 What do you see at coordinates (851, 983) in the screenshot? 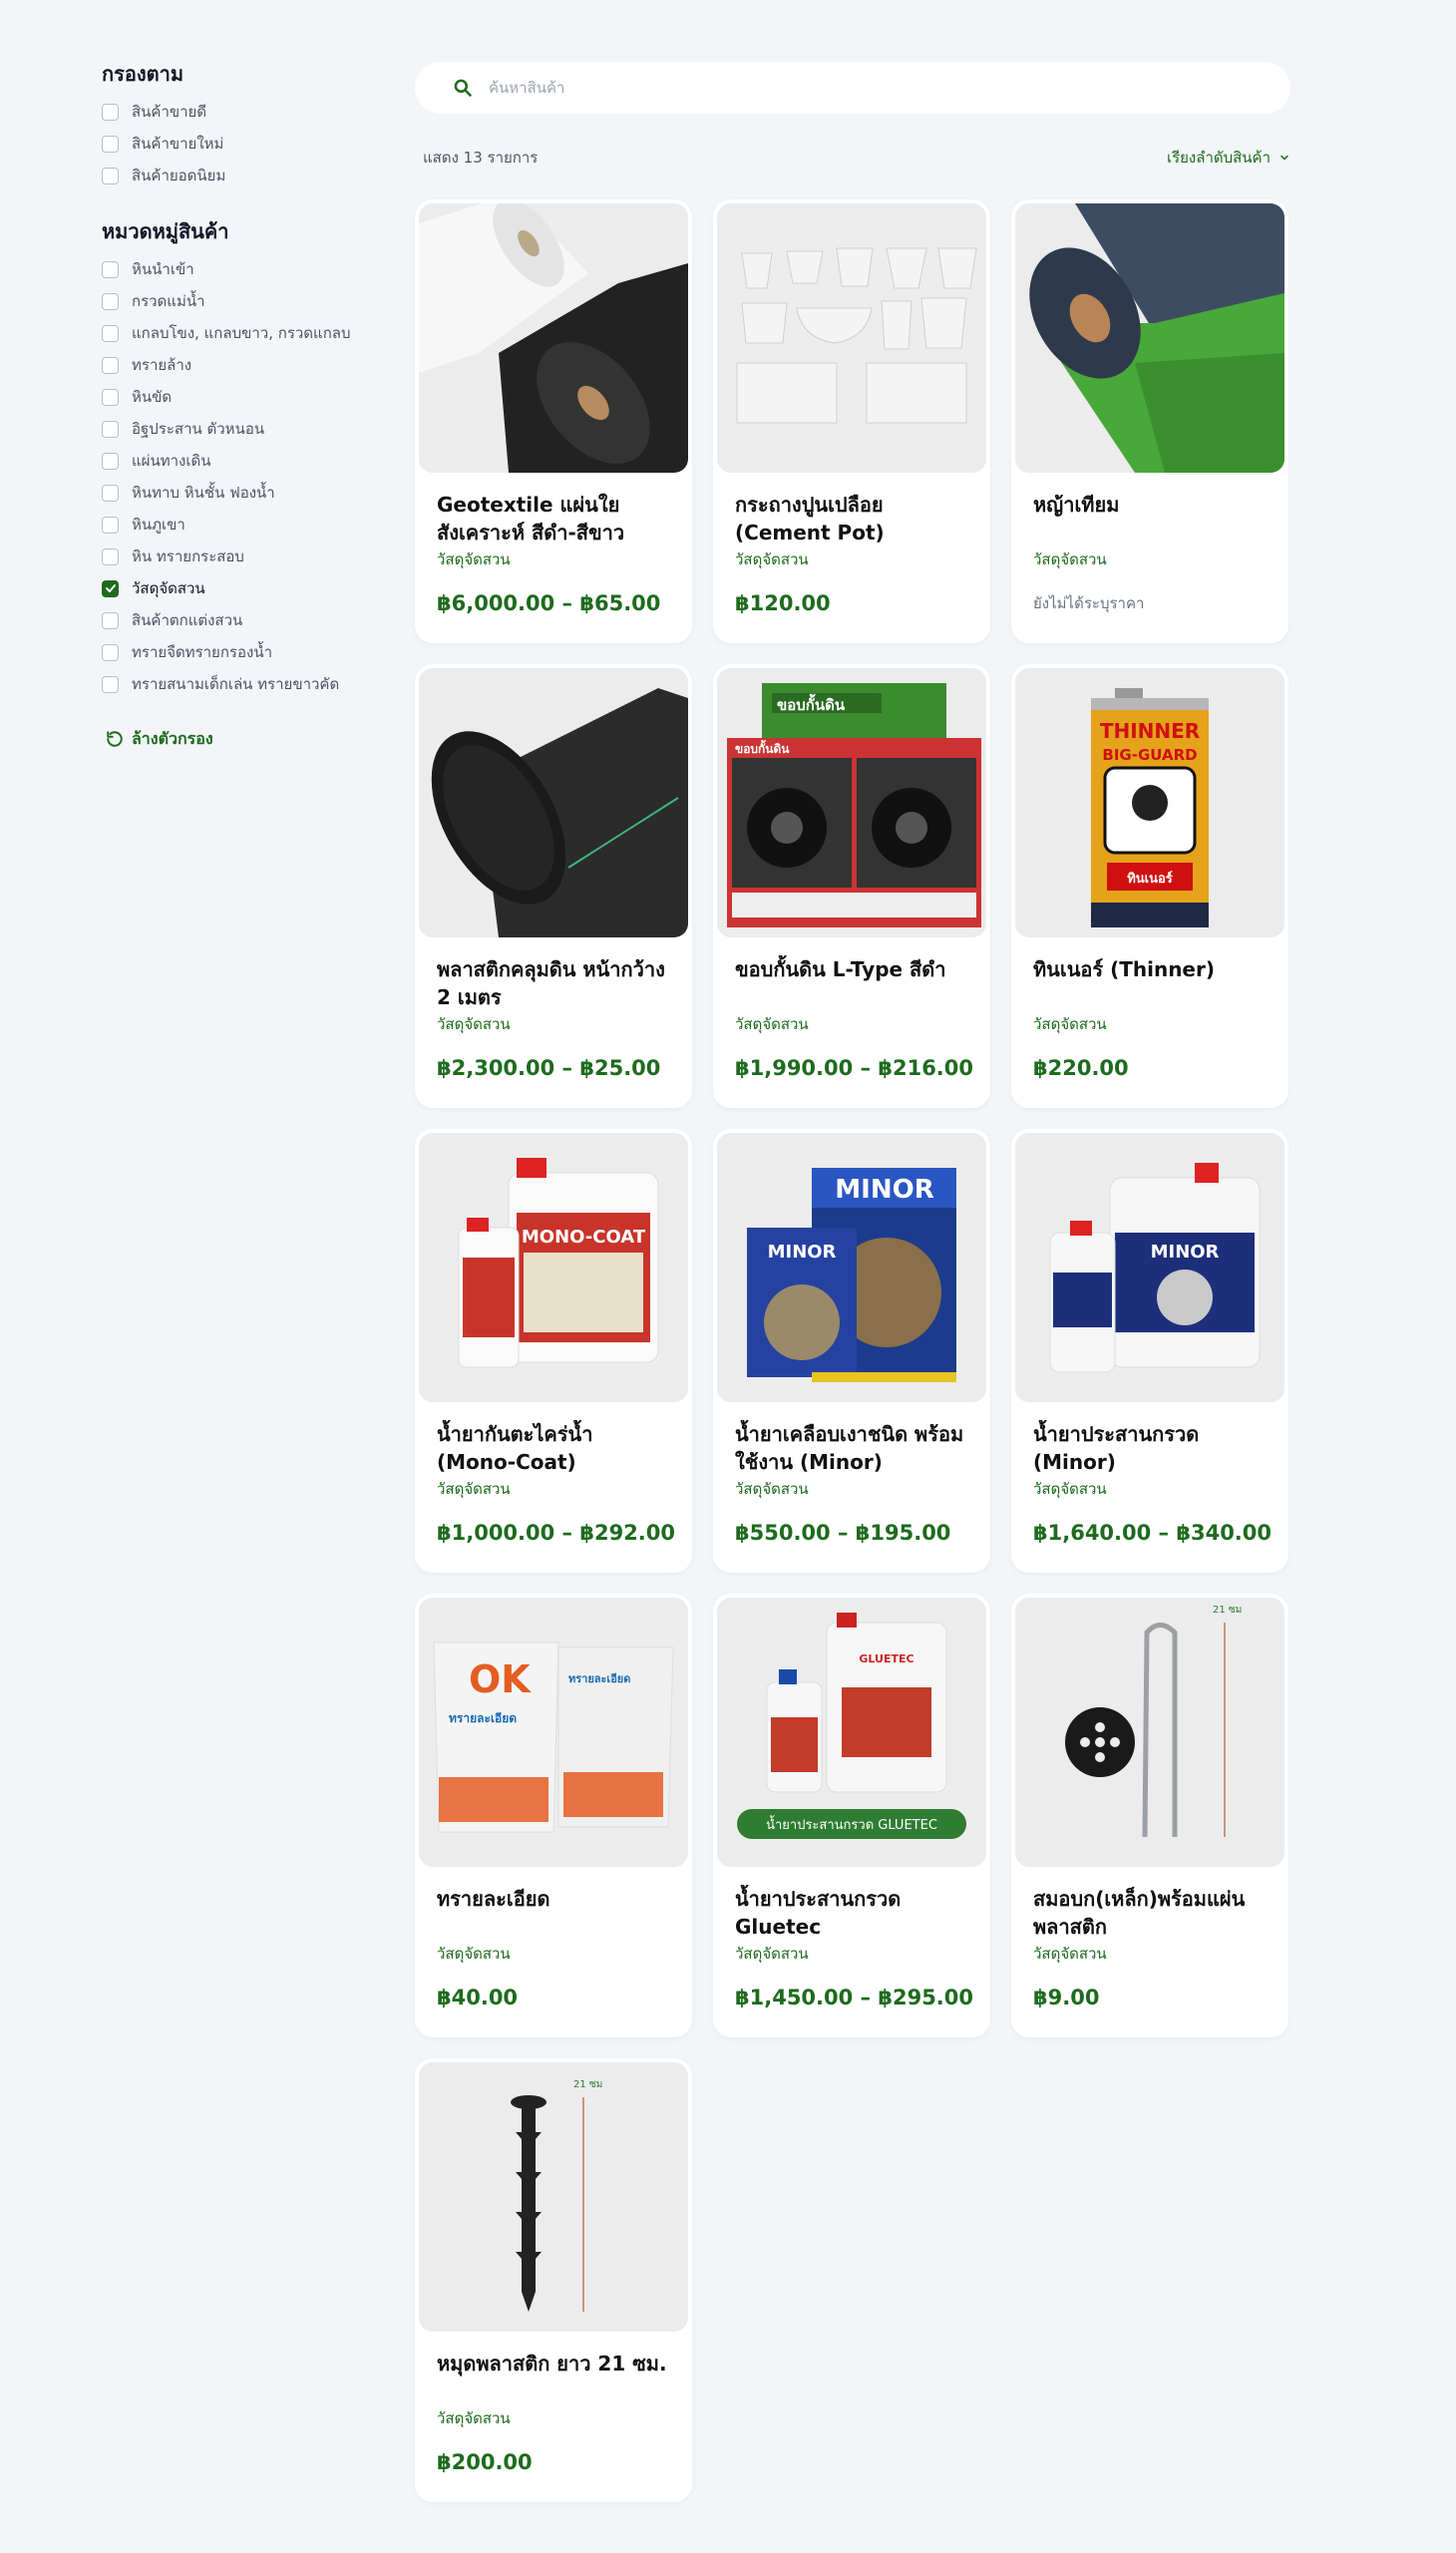
I see `product-name: ขอบกั้นดิน L-Type สีดำ` at bounding box center [851, 983].